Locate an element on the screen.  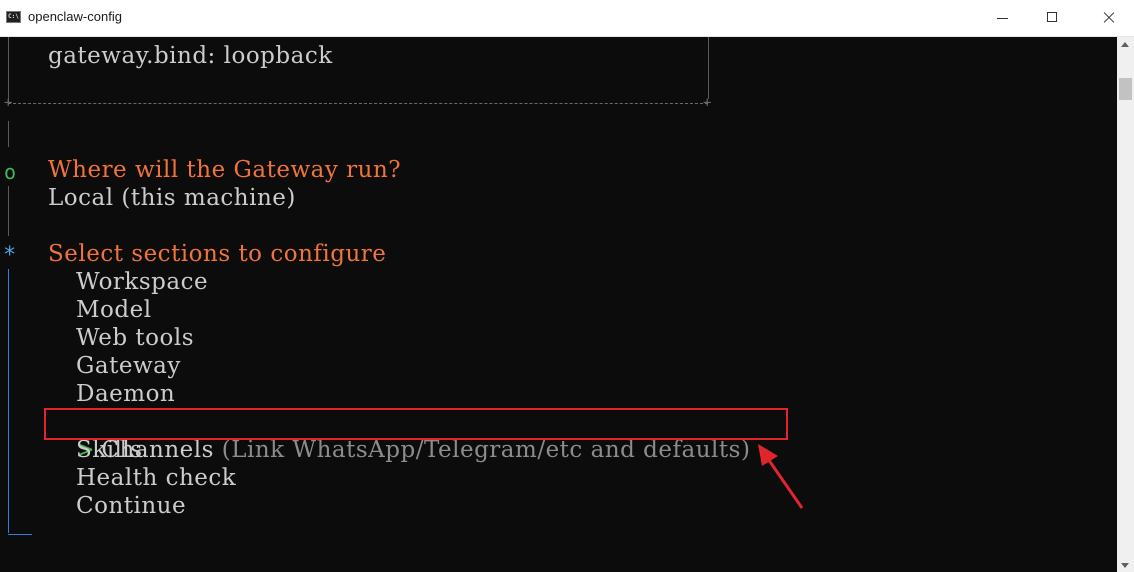
gateway-bind-line: gateway.bind: loopback is located at coordinates (190, 56).